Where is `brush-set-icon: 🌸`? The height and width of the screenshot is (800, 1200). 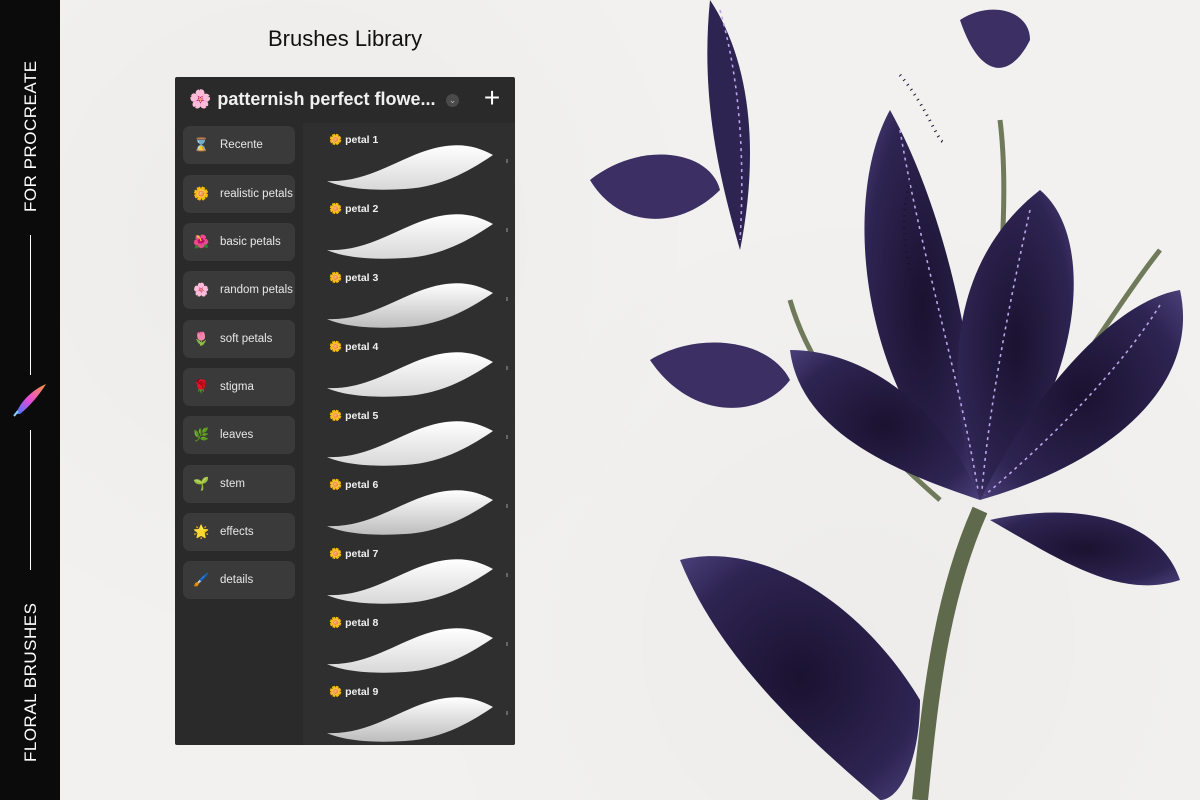 brush-set-icon: 🌸 is located at coordinates (201, 289).